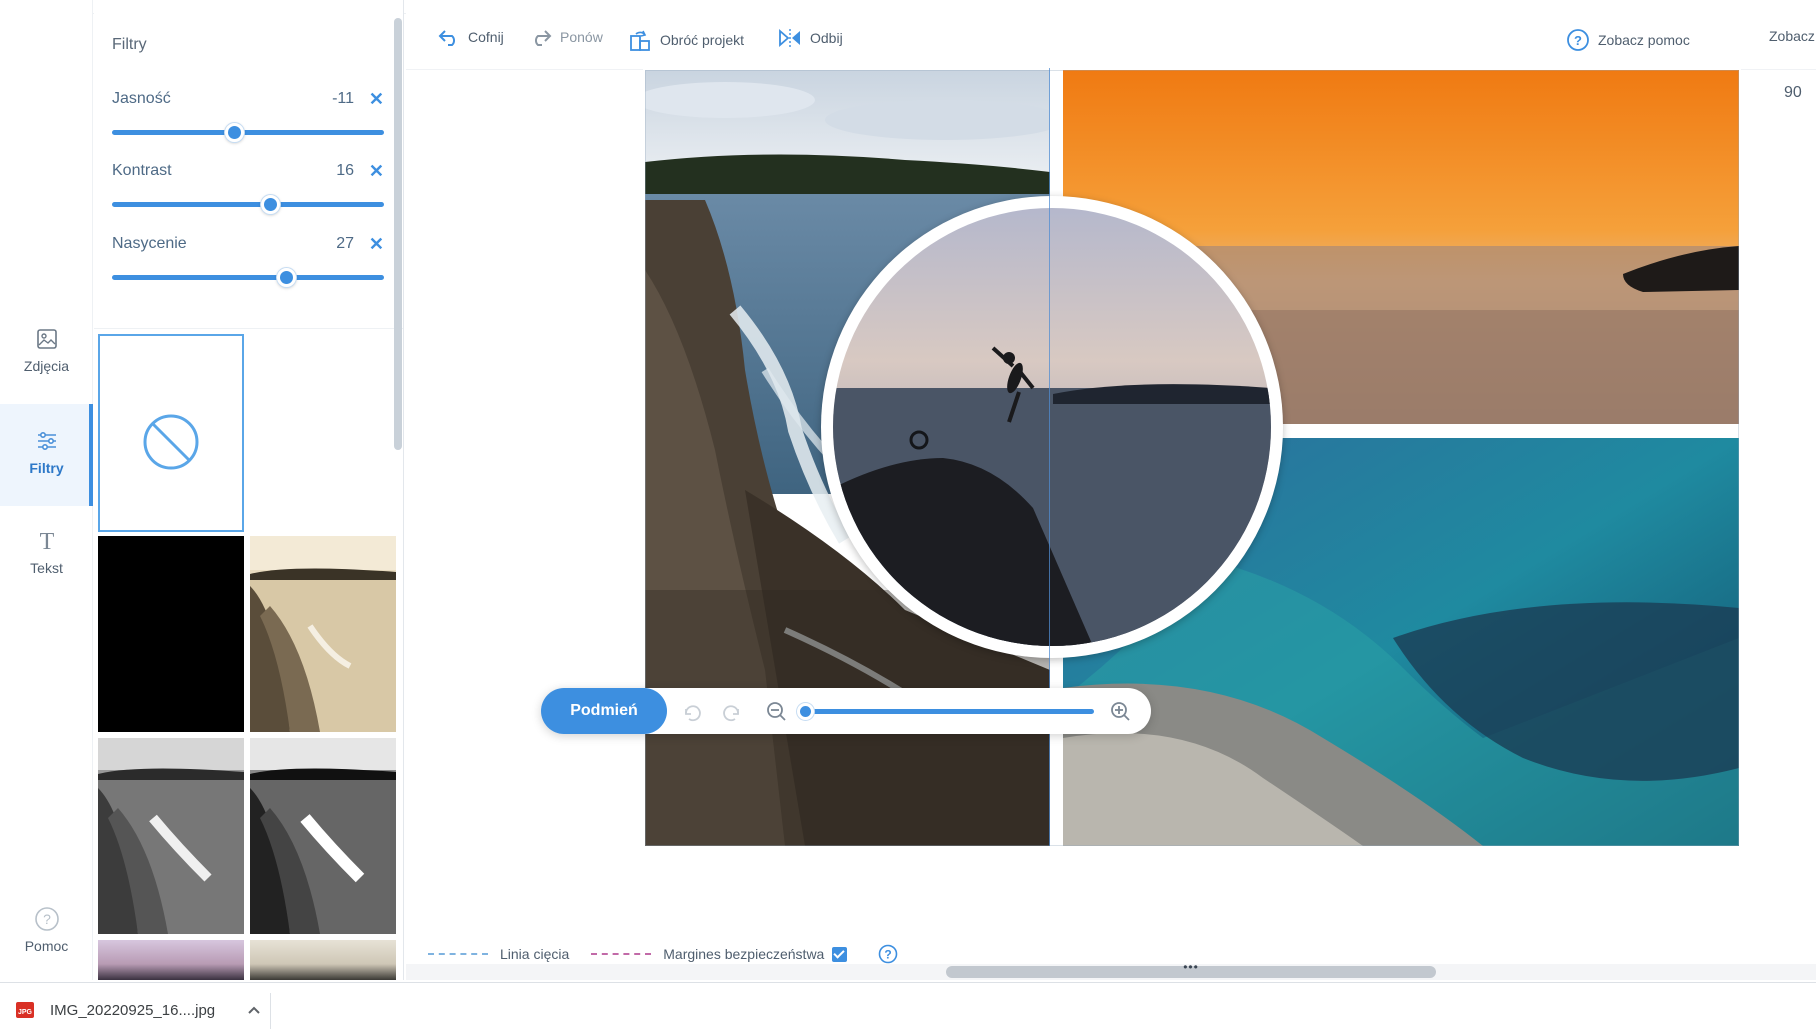  I want to click on redo-label: Ponów, so click(581, 37).